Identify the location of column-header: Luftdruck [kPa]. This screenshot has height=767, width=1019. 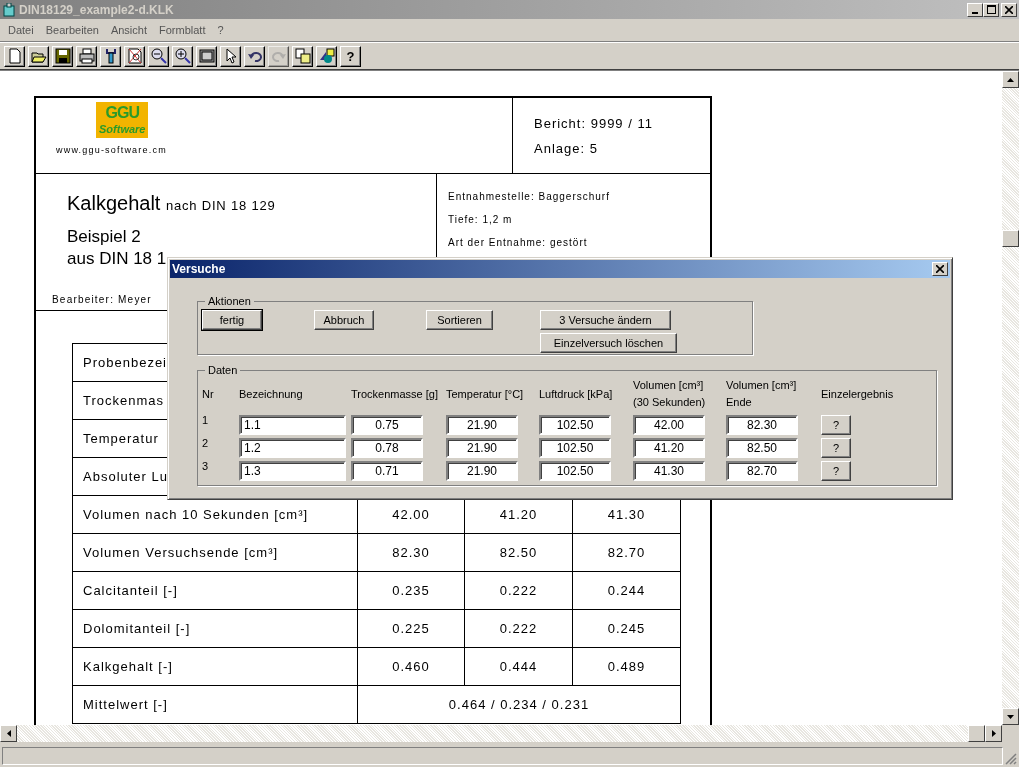
(576, 394).